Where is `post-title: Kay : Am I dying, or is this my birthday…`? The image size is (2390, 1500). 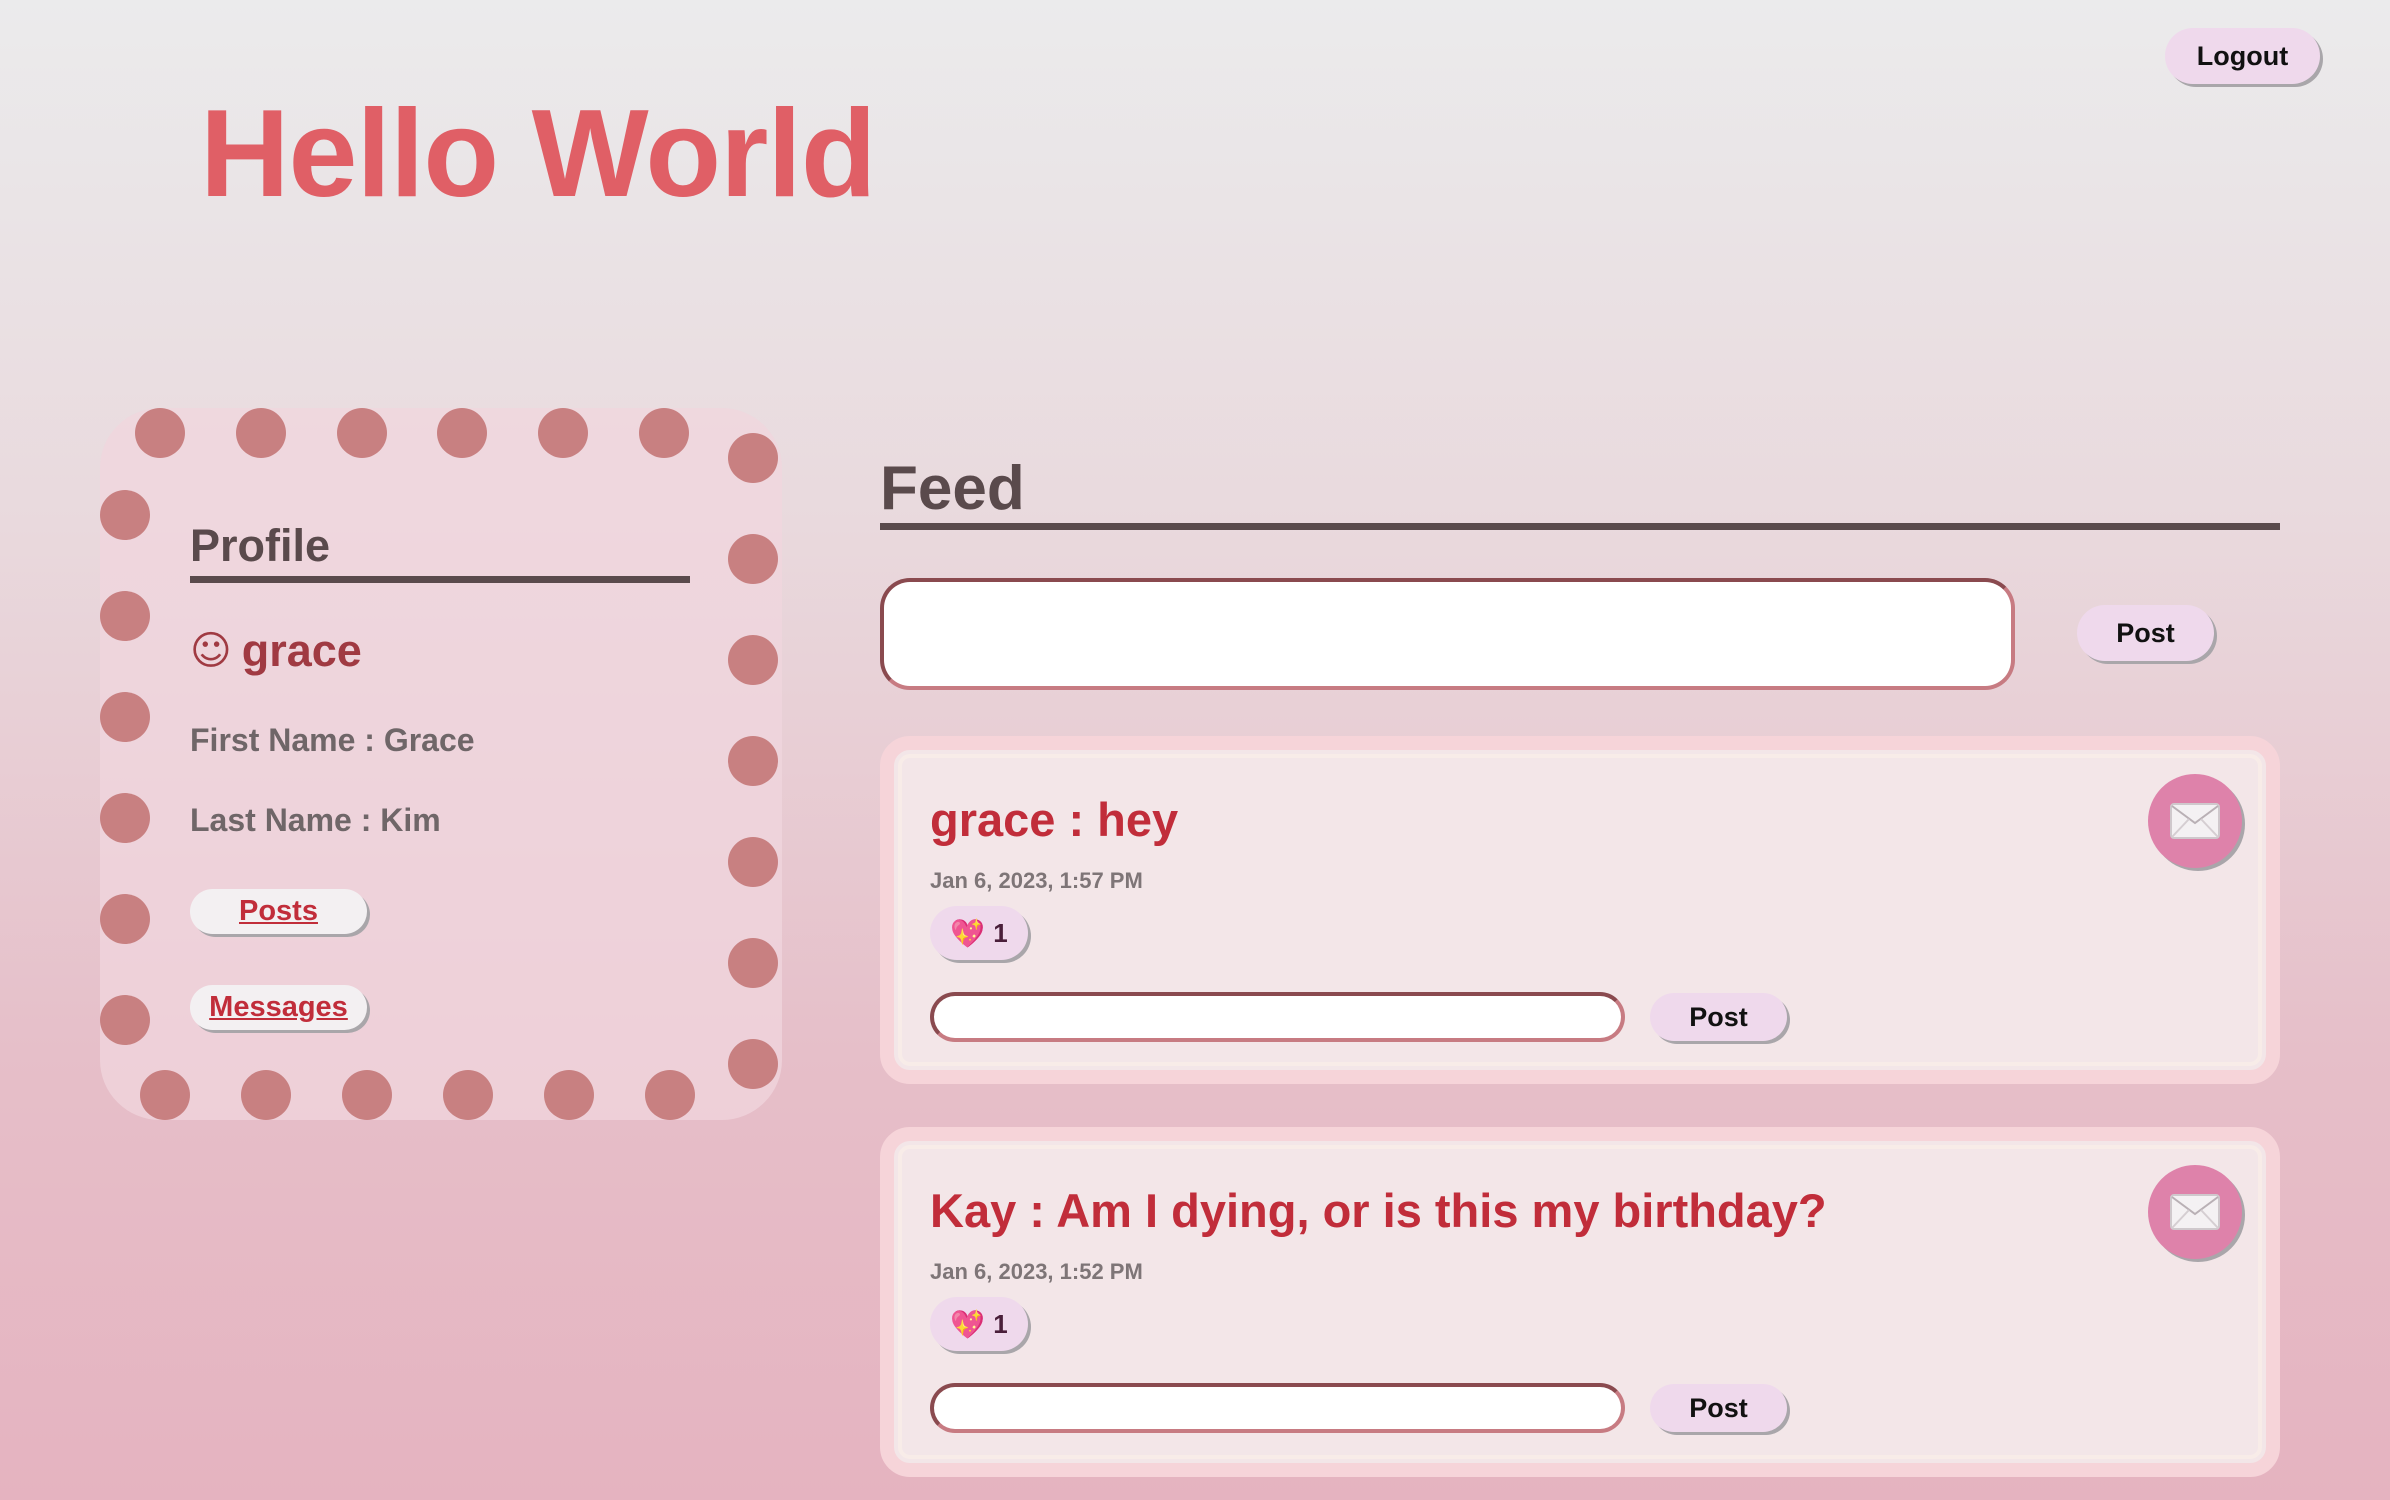 post-title: Kay : Am I dying, or is this my birthday… is located at coordinates (1378, 1210).